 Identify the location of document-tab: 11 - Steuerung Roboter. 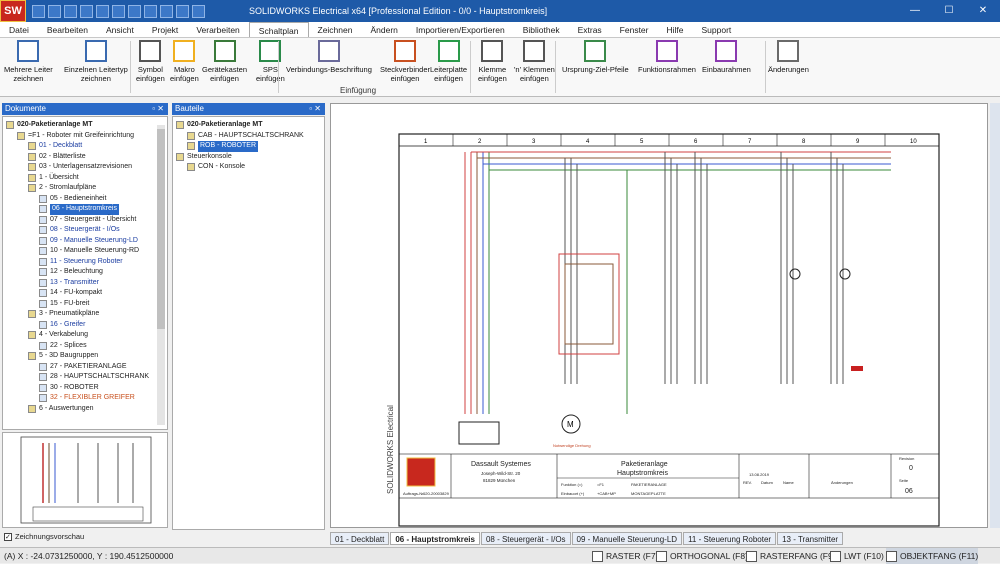
(730, 538).